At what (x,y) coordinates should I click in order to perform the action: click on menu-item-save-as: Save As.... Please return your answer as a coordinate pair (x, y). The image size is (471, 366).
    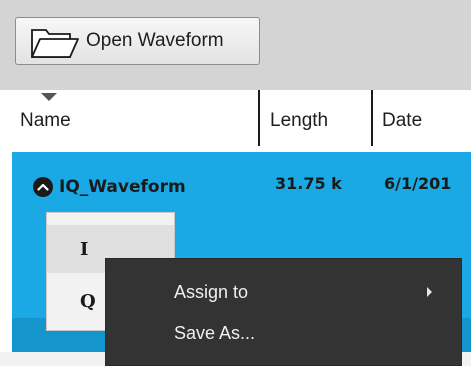
    Looking at the image, I should click on (283, 334).